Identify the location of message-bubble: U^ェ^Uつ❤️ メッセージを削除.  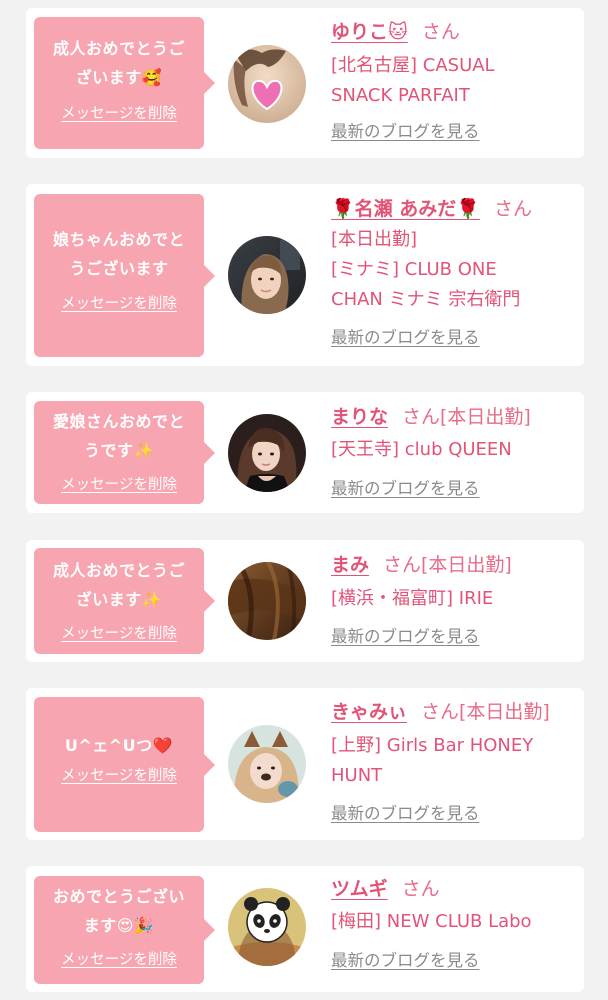
(124, 764).